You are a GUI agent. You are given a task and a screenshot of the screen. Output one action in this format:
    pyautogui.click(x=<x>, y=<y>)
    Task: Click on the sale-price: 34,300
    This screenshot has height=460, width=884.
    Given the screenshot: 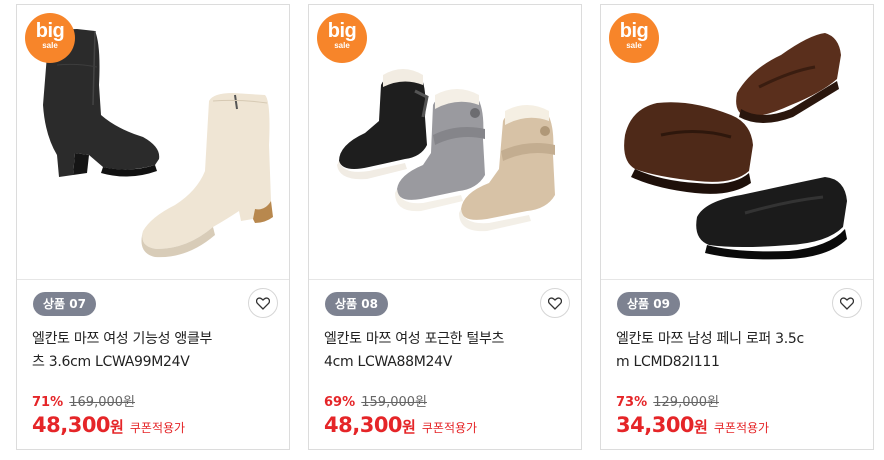 What is the action you would take?
    pyautogui.click(x=655, y=425)
    